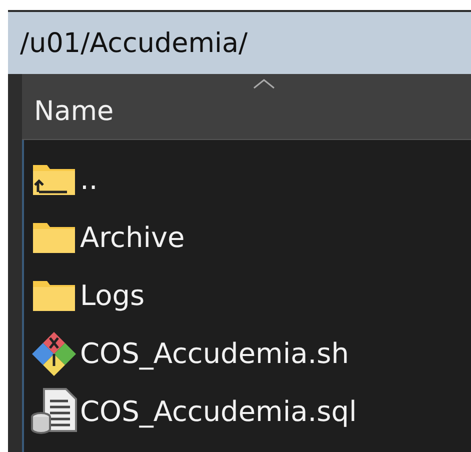  What do you see at coordinates (54, 179) in the screenshot?
I see `parent-folder-icon` at bounding box center [54, 179].